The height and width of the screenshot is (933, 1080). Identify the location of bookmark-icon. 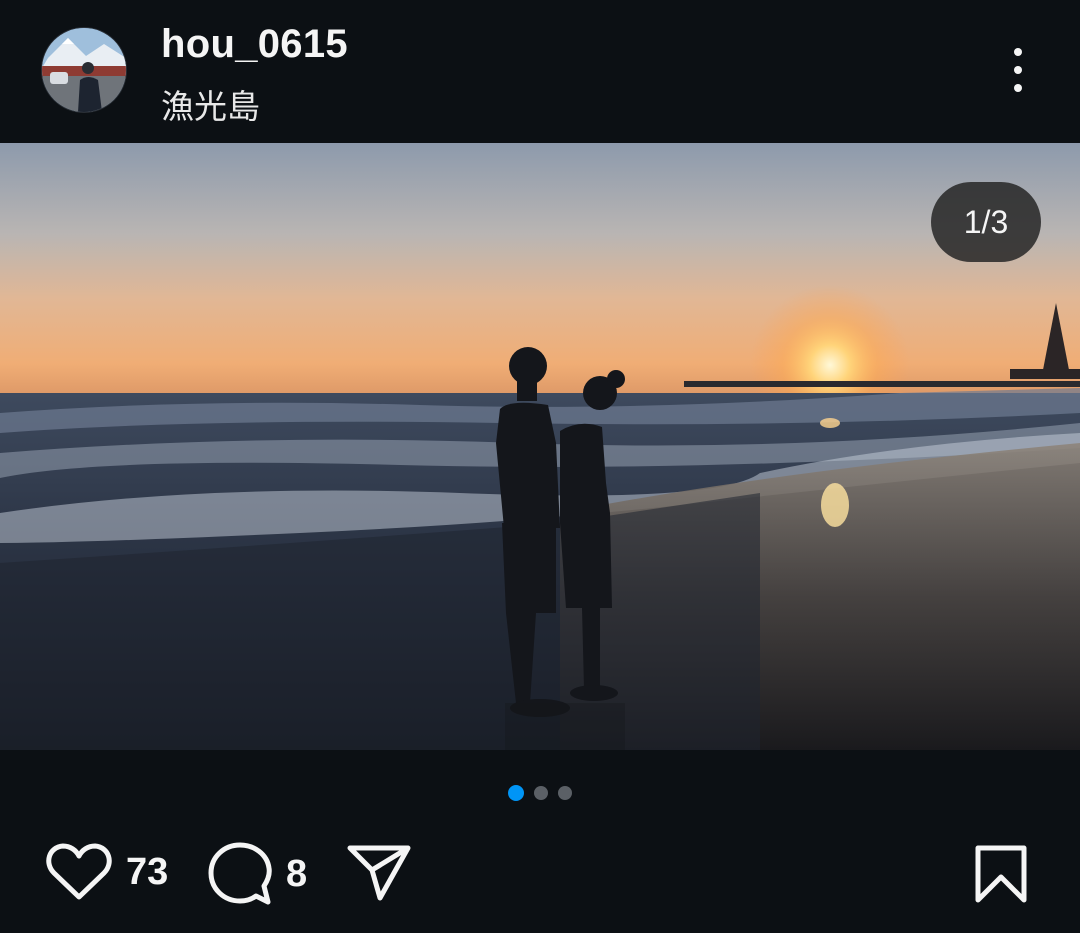
(1001, 874).